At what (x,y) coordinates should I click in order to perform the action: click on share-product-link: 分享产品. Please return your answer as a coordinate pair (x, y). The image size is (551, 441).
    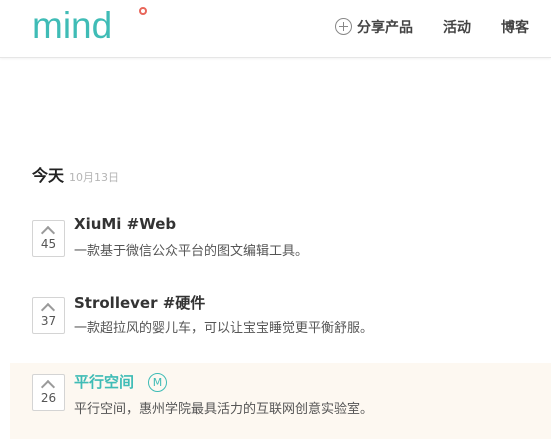
    Looking at the image, I should click on (374, 28).